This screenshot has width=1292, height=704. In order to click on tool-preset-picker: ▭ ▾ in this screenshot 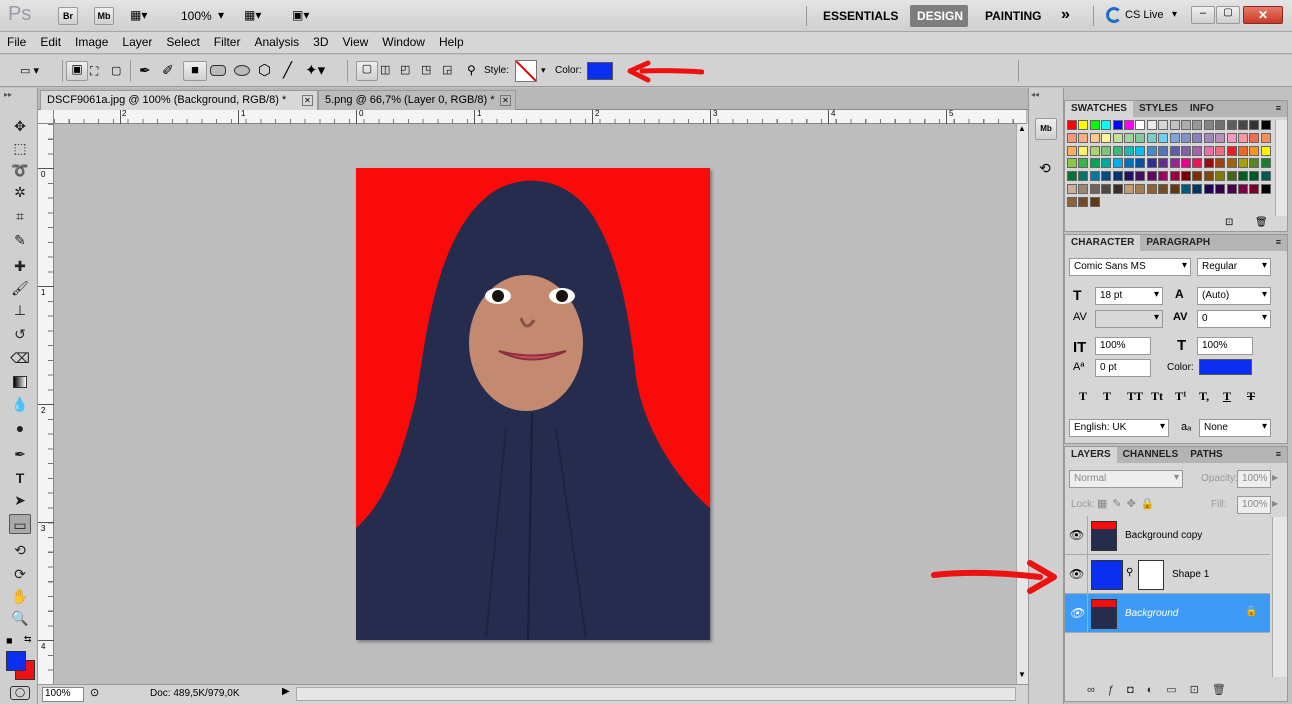, I will do `click(37, 72)`.